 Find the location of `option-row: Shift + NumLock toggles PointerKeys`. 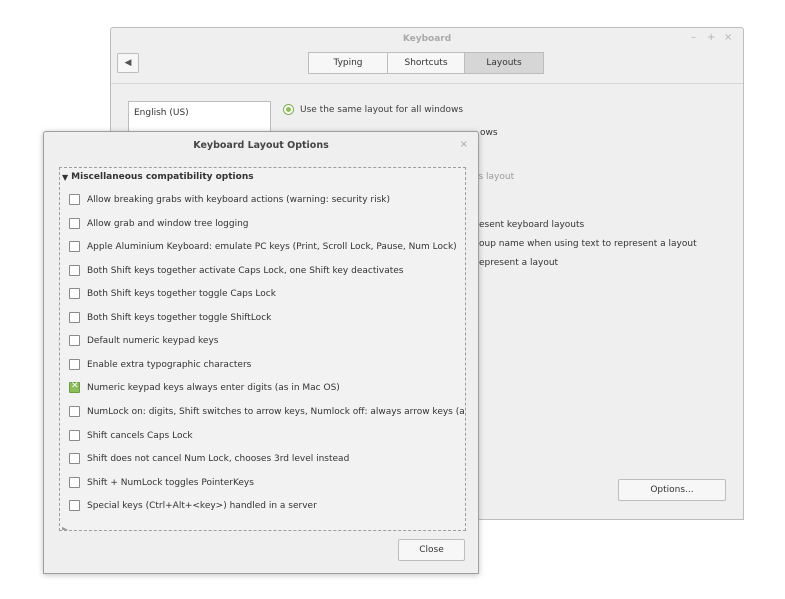

option-row: Shift + NumLock toggles PointerKeys is located at coordinates (161, 482).